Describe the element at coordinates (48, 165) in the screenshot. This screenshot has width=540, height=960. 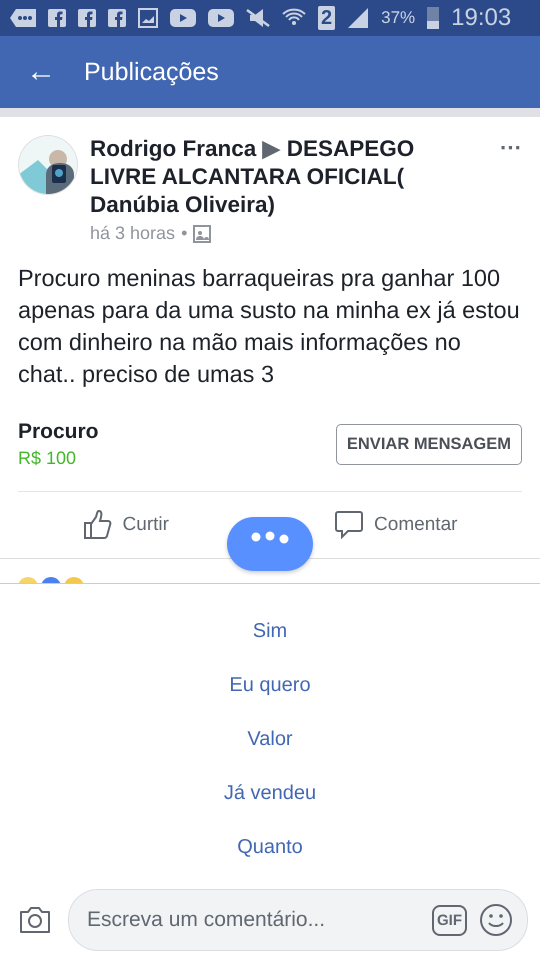
I see `avatar` at that location.